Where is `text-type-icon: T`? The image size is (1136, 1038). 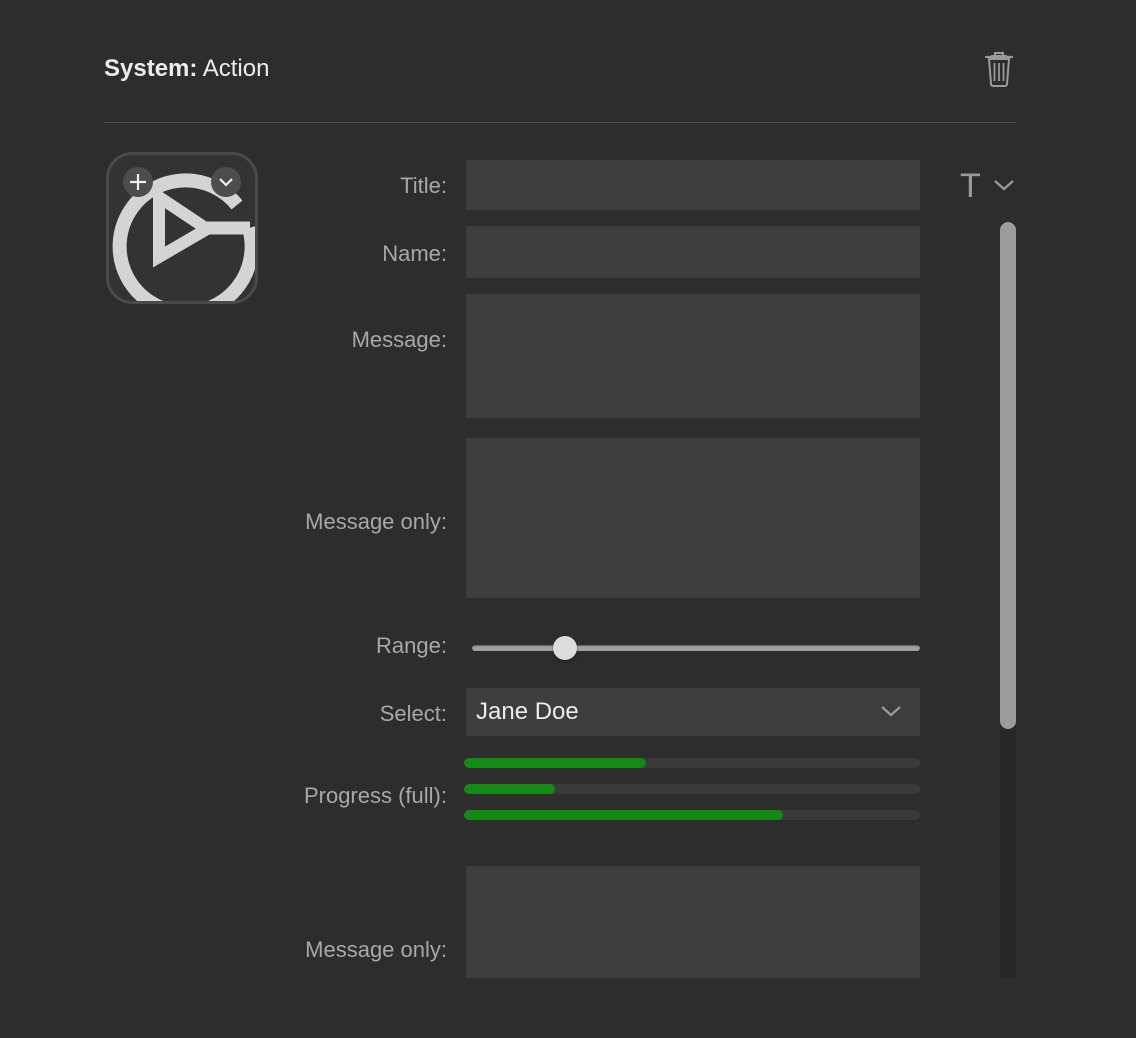
text-type-icon: T is located at coordinates (970, 186).